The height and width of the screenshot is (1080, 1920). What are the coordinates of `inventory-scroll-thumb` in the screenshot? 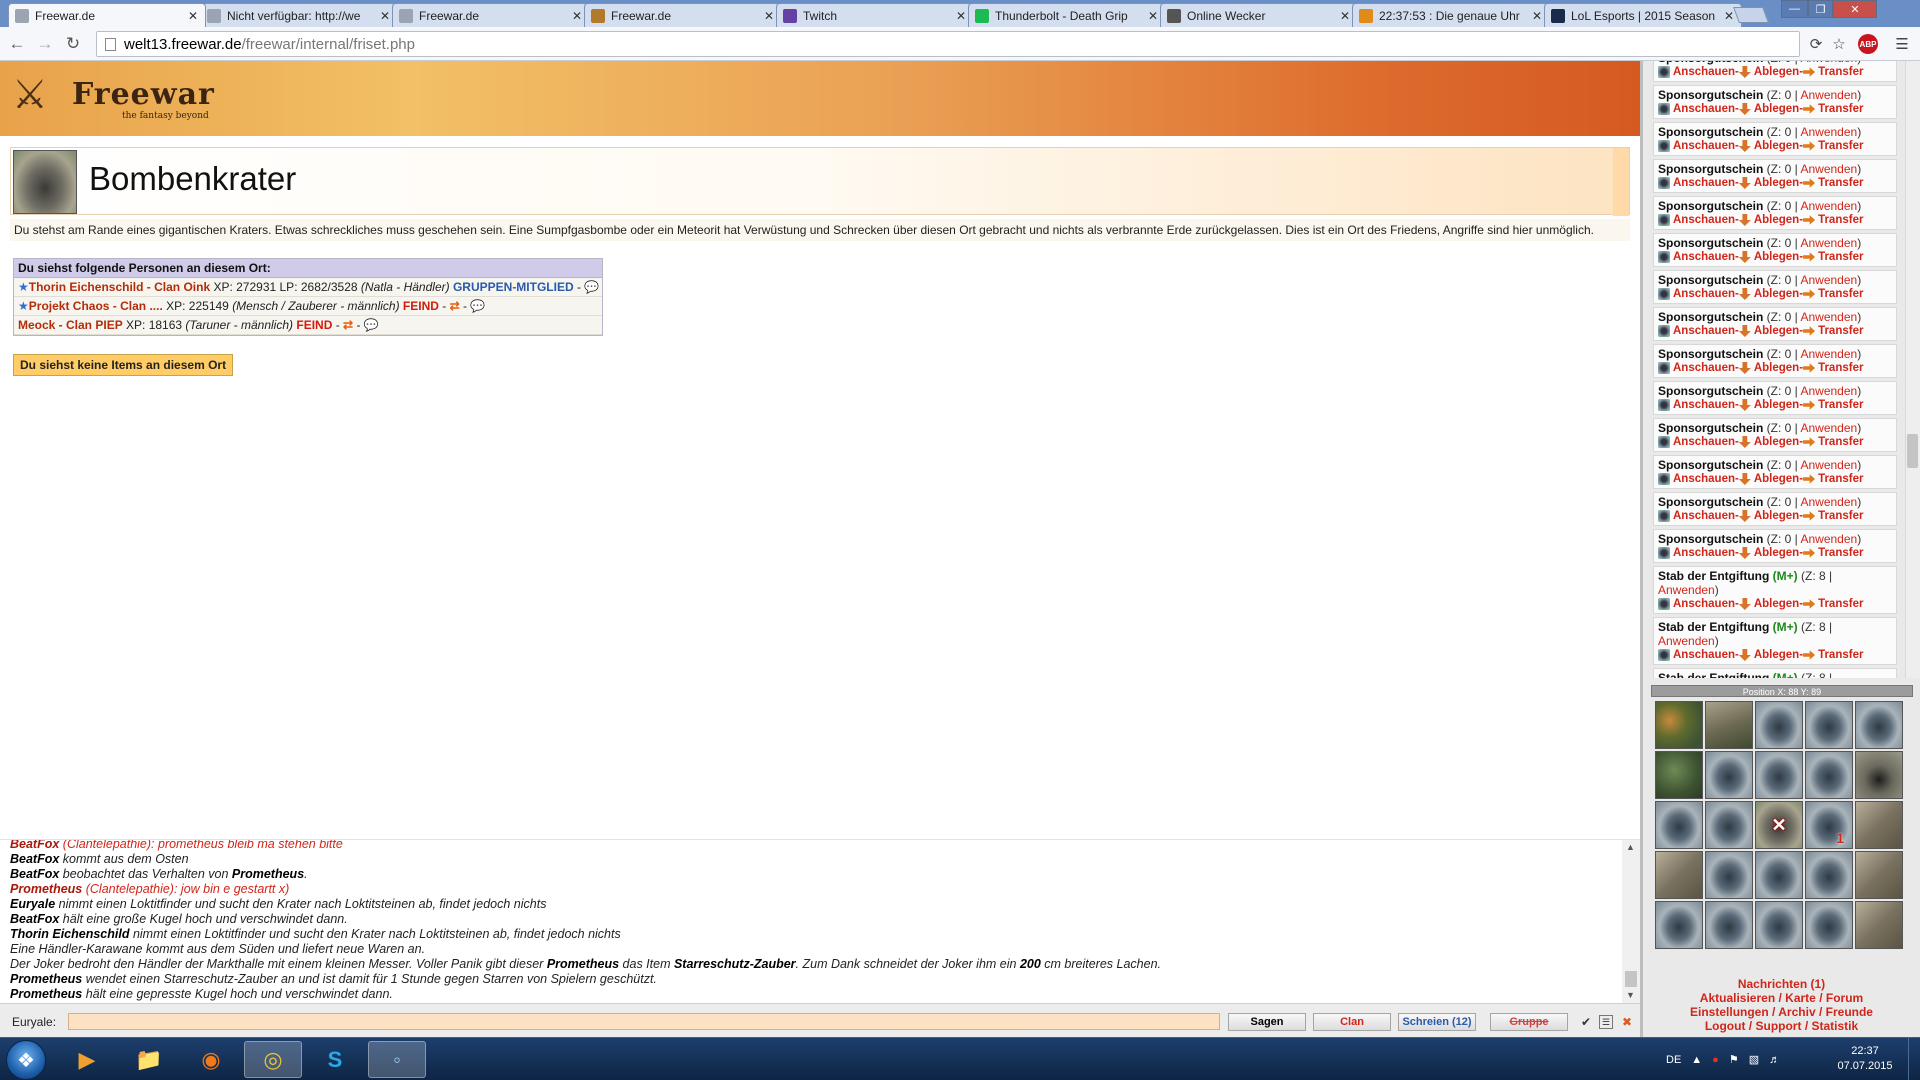 It's located at (1912, 451).